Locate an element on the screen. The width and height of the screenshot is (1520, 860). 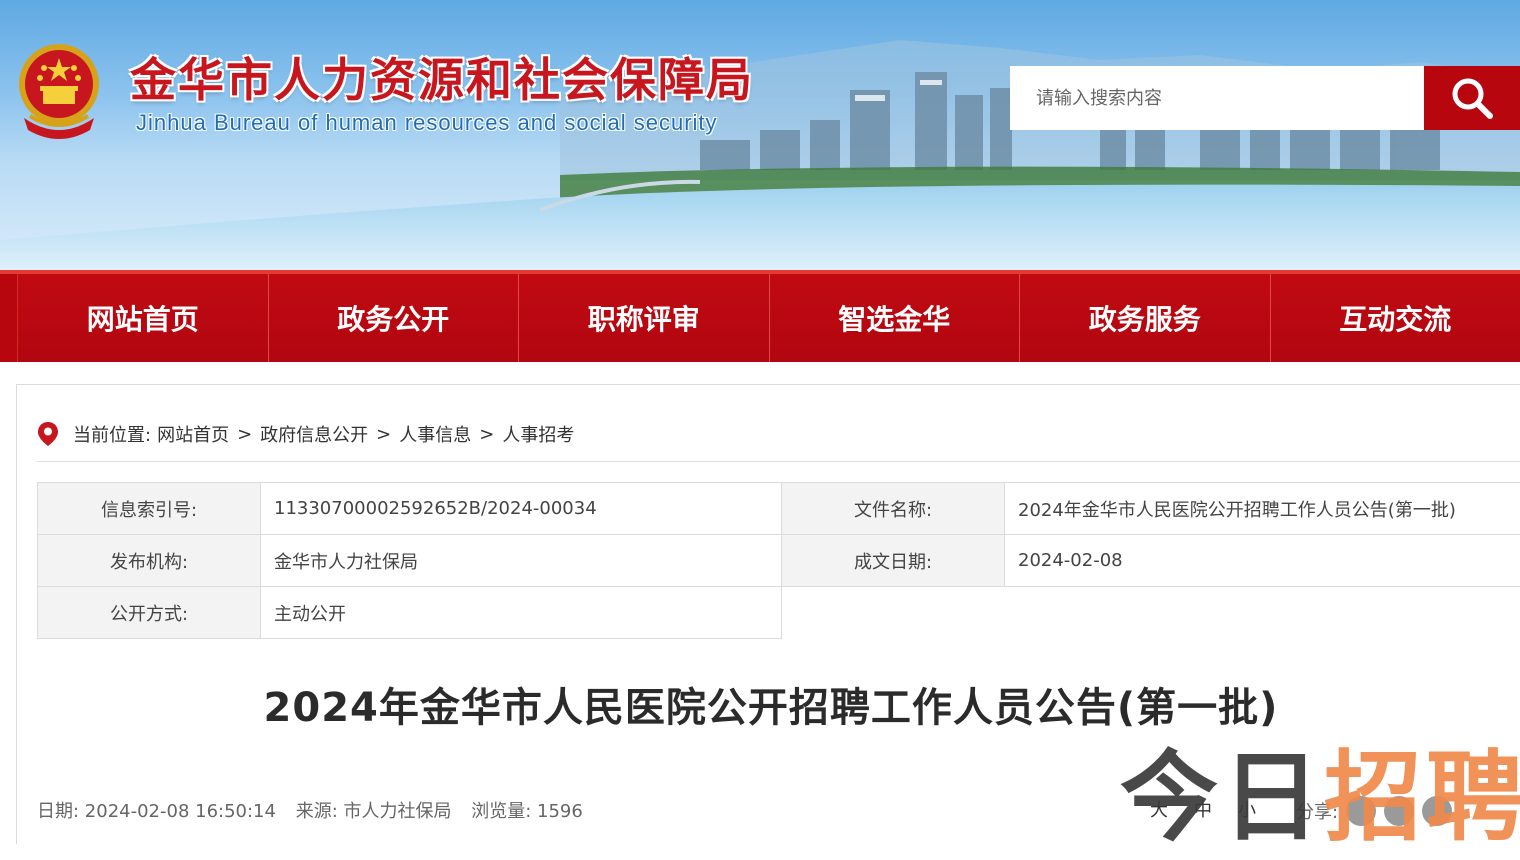
index-value: 11330700002592652B/2024-00034 is located at coordinates (521, 509).